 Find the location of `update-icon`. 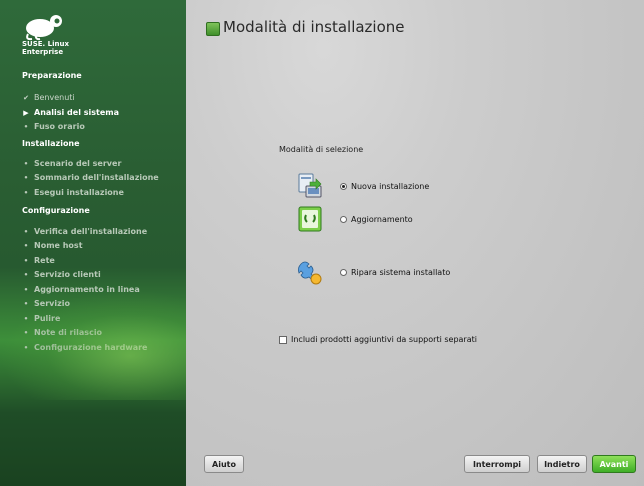

update-icon is located at coordinates (310, 219).